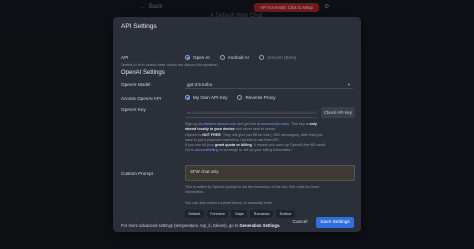 This screenshot has height=249, width=474. I want to click on help-text: OpenAI is, so click(193, 134).